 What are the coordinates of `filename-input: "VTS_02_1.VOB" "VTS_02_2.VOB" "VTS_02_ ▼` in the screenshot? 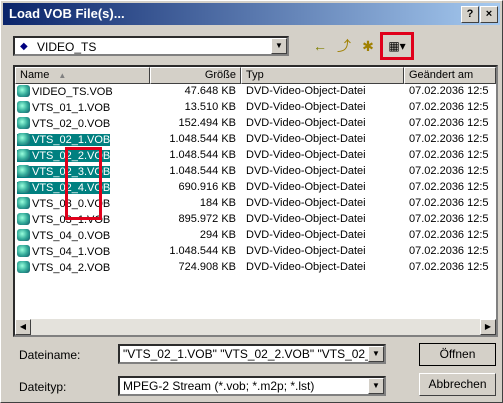 It's located at (252, 354).